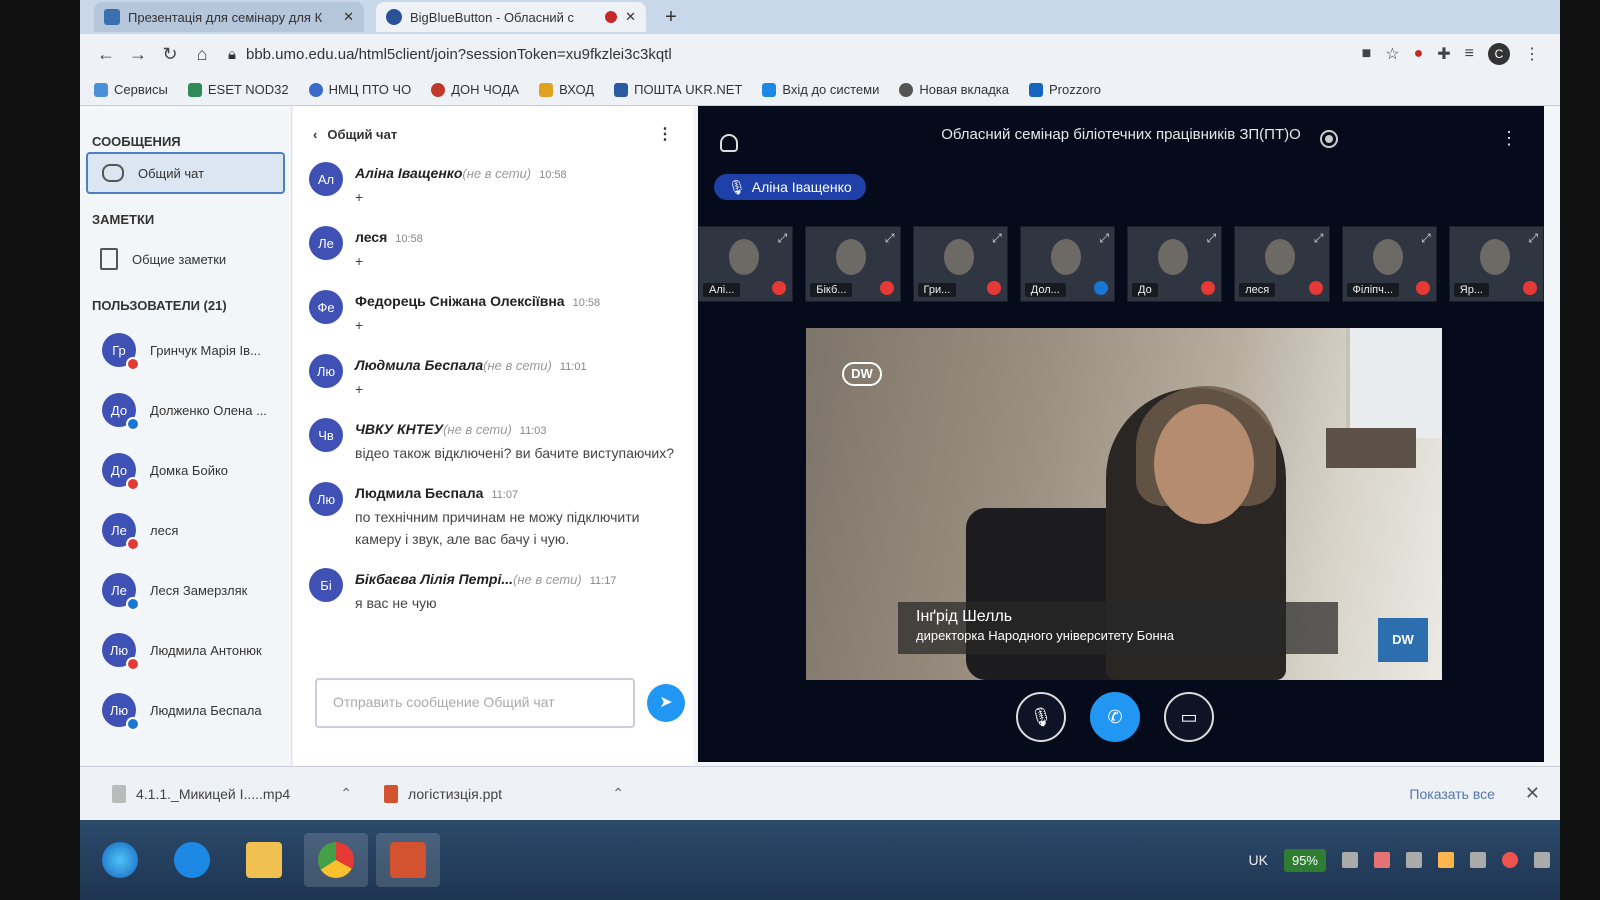 This screenshot has width=1600, height=900. I want to click on chevron-left-icon: ‹, so click(315, 134).